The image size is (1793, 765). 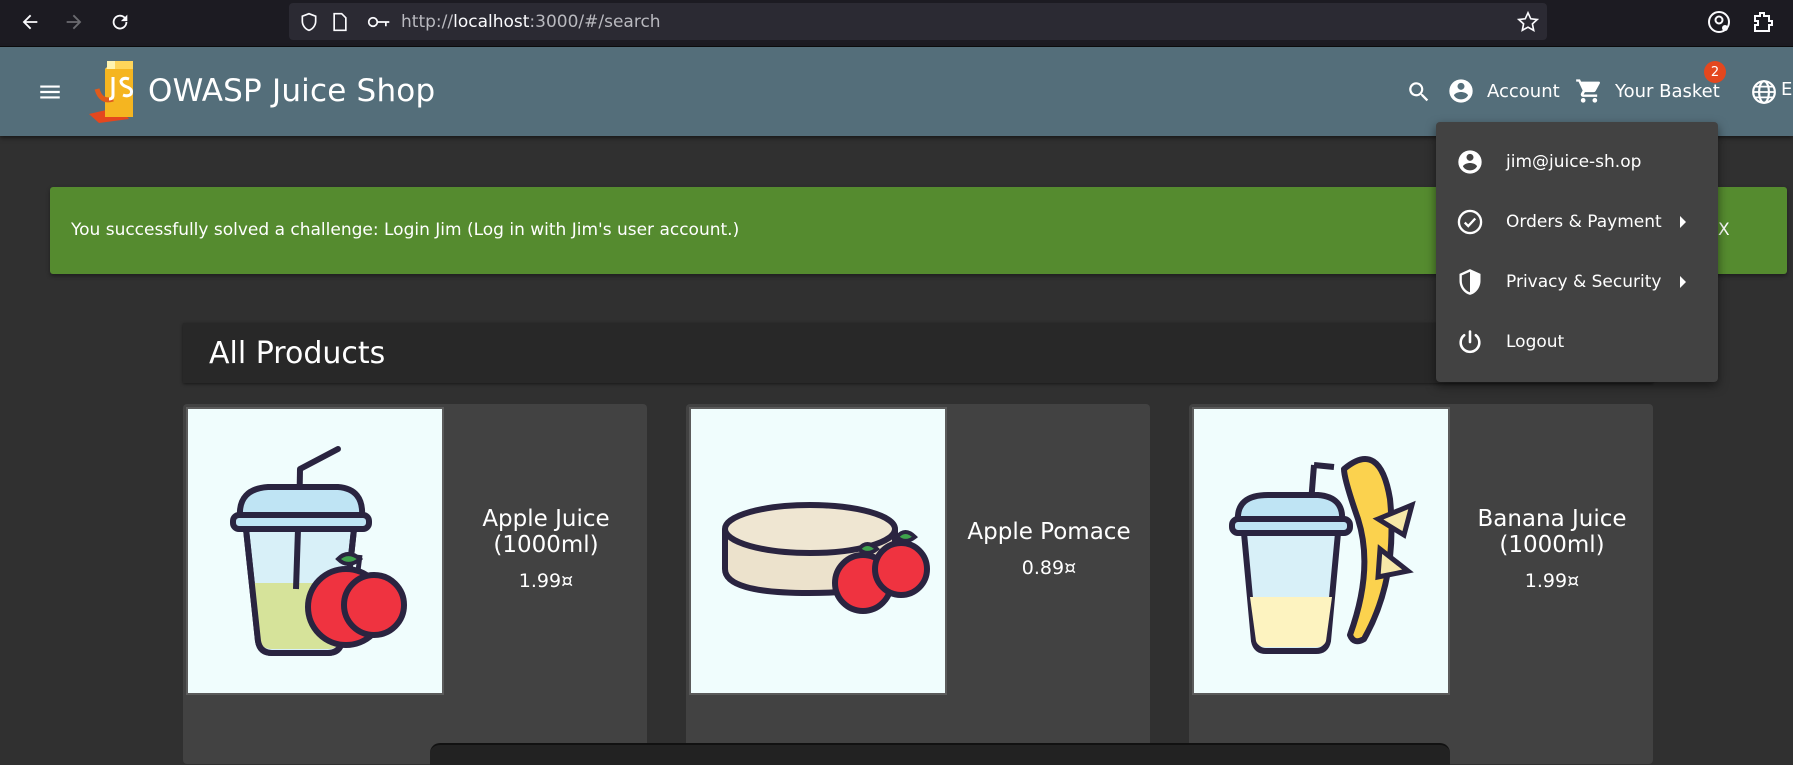 What do you see at coordinates (318, 551) in the screenshot?
I see `apple-juice-icon` at bounding box center [318, 551].